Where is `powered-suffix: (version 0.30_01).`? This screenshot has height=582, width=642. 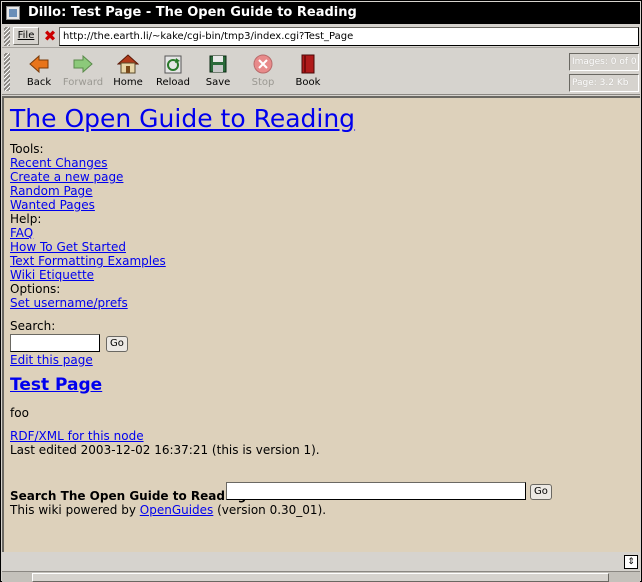 powered-suffix: (version 0.30_01). is located at coordinates (270, 510).